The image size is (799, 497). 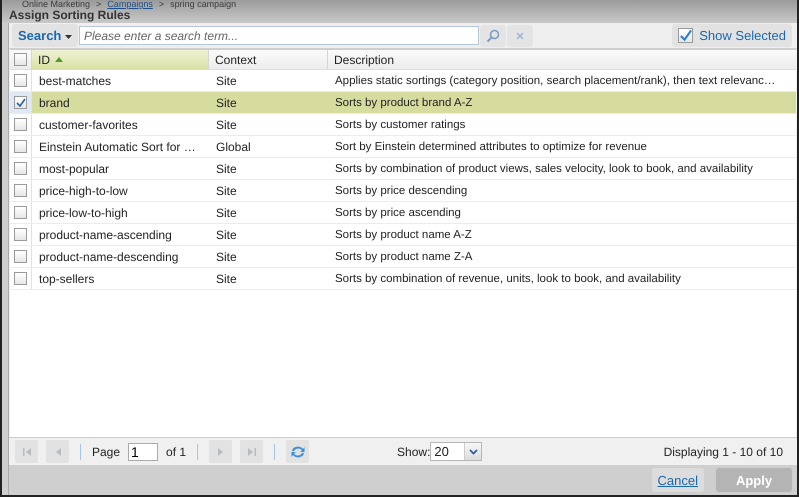 What do you see at coordinates (74, 169) in the screenshot?
I see `table-cell: most-popular` at bounding box center [74, 169].